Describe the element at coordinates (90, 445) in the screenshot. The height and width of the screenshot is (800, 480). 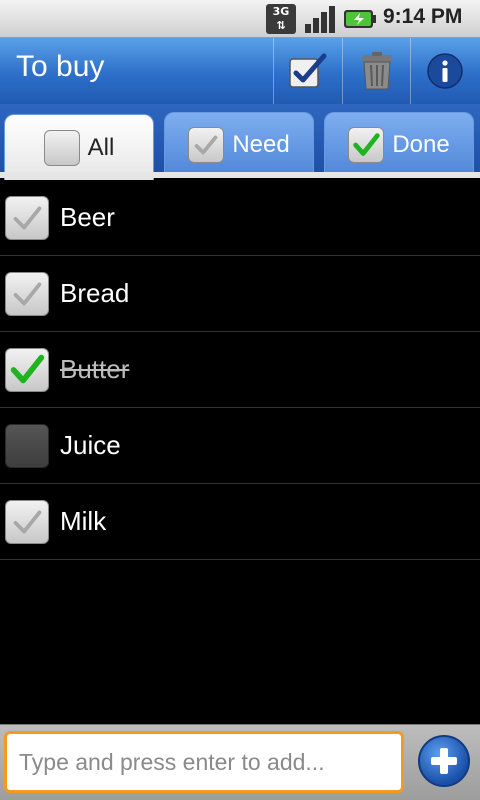
I see `item-label: Juice` at that location.